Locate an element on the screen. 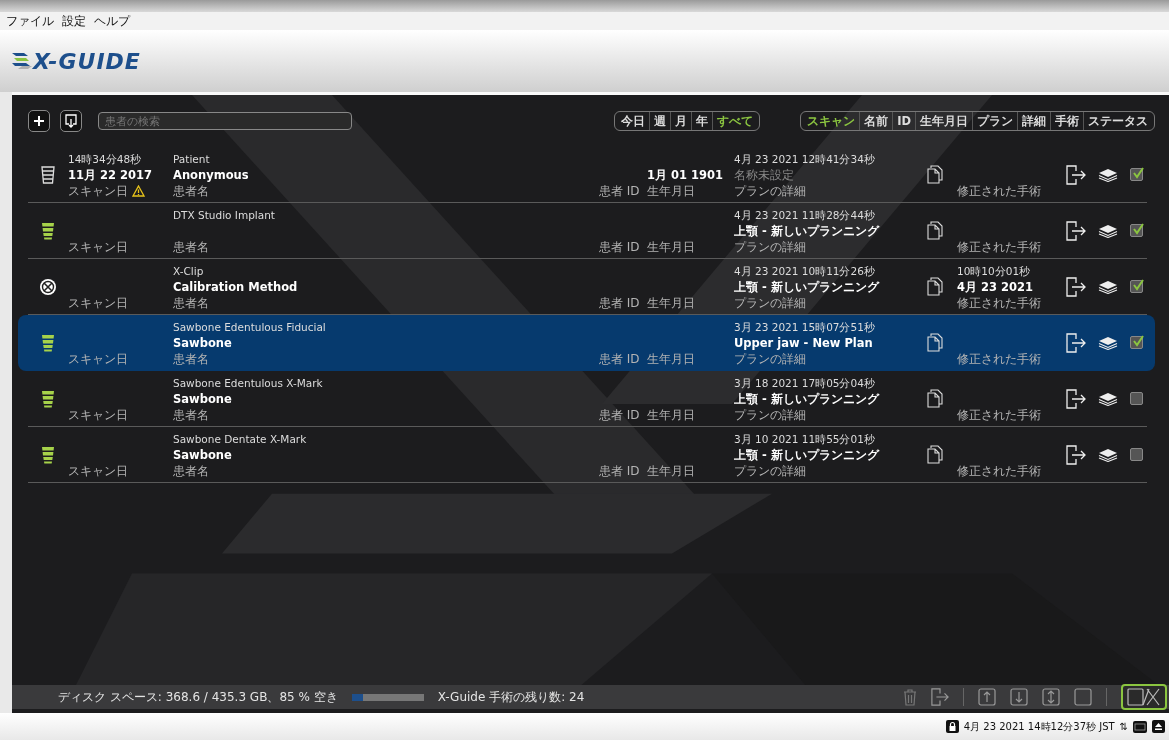  menu-item: ヘルプ is located at coordinates (112, 21).